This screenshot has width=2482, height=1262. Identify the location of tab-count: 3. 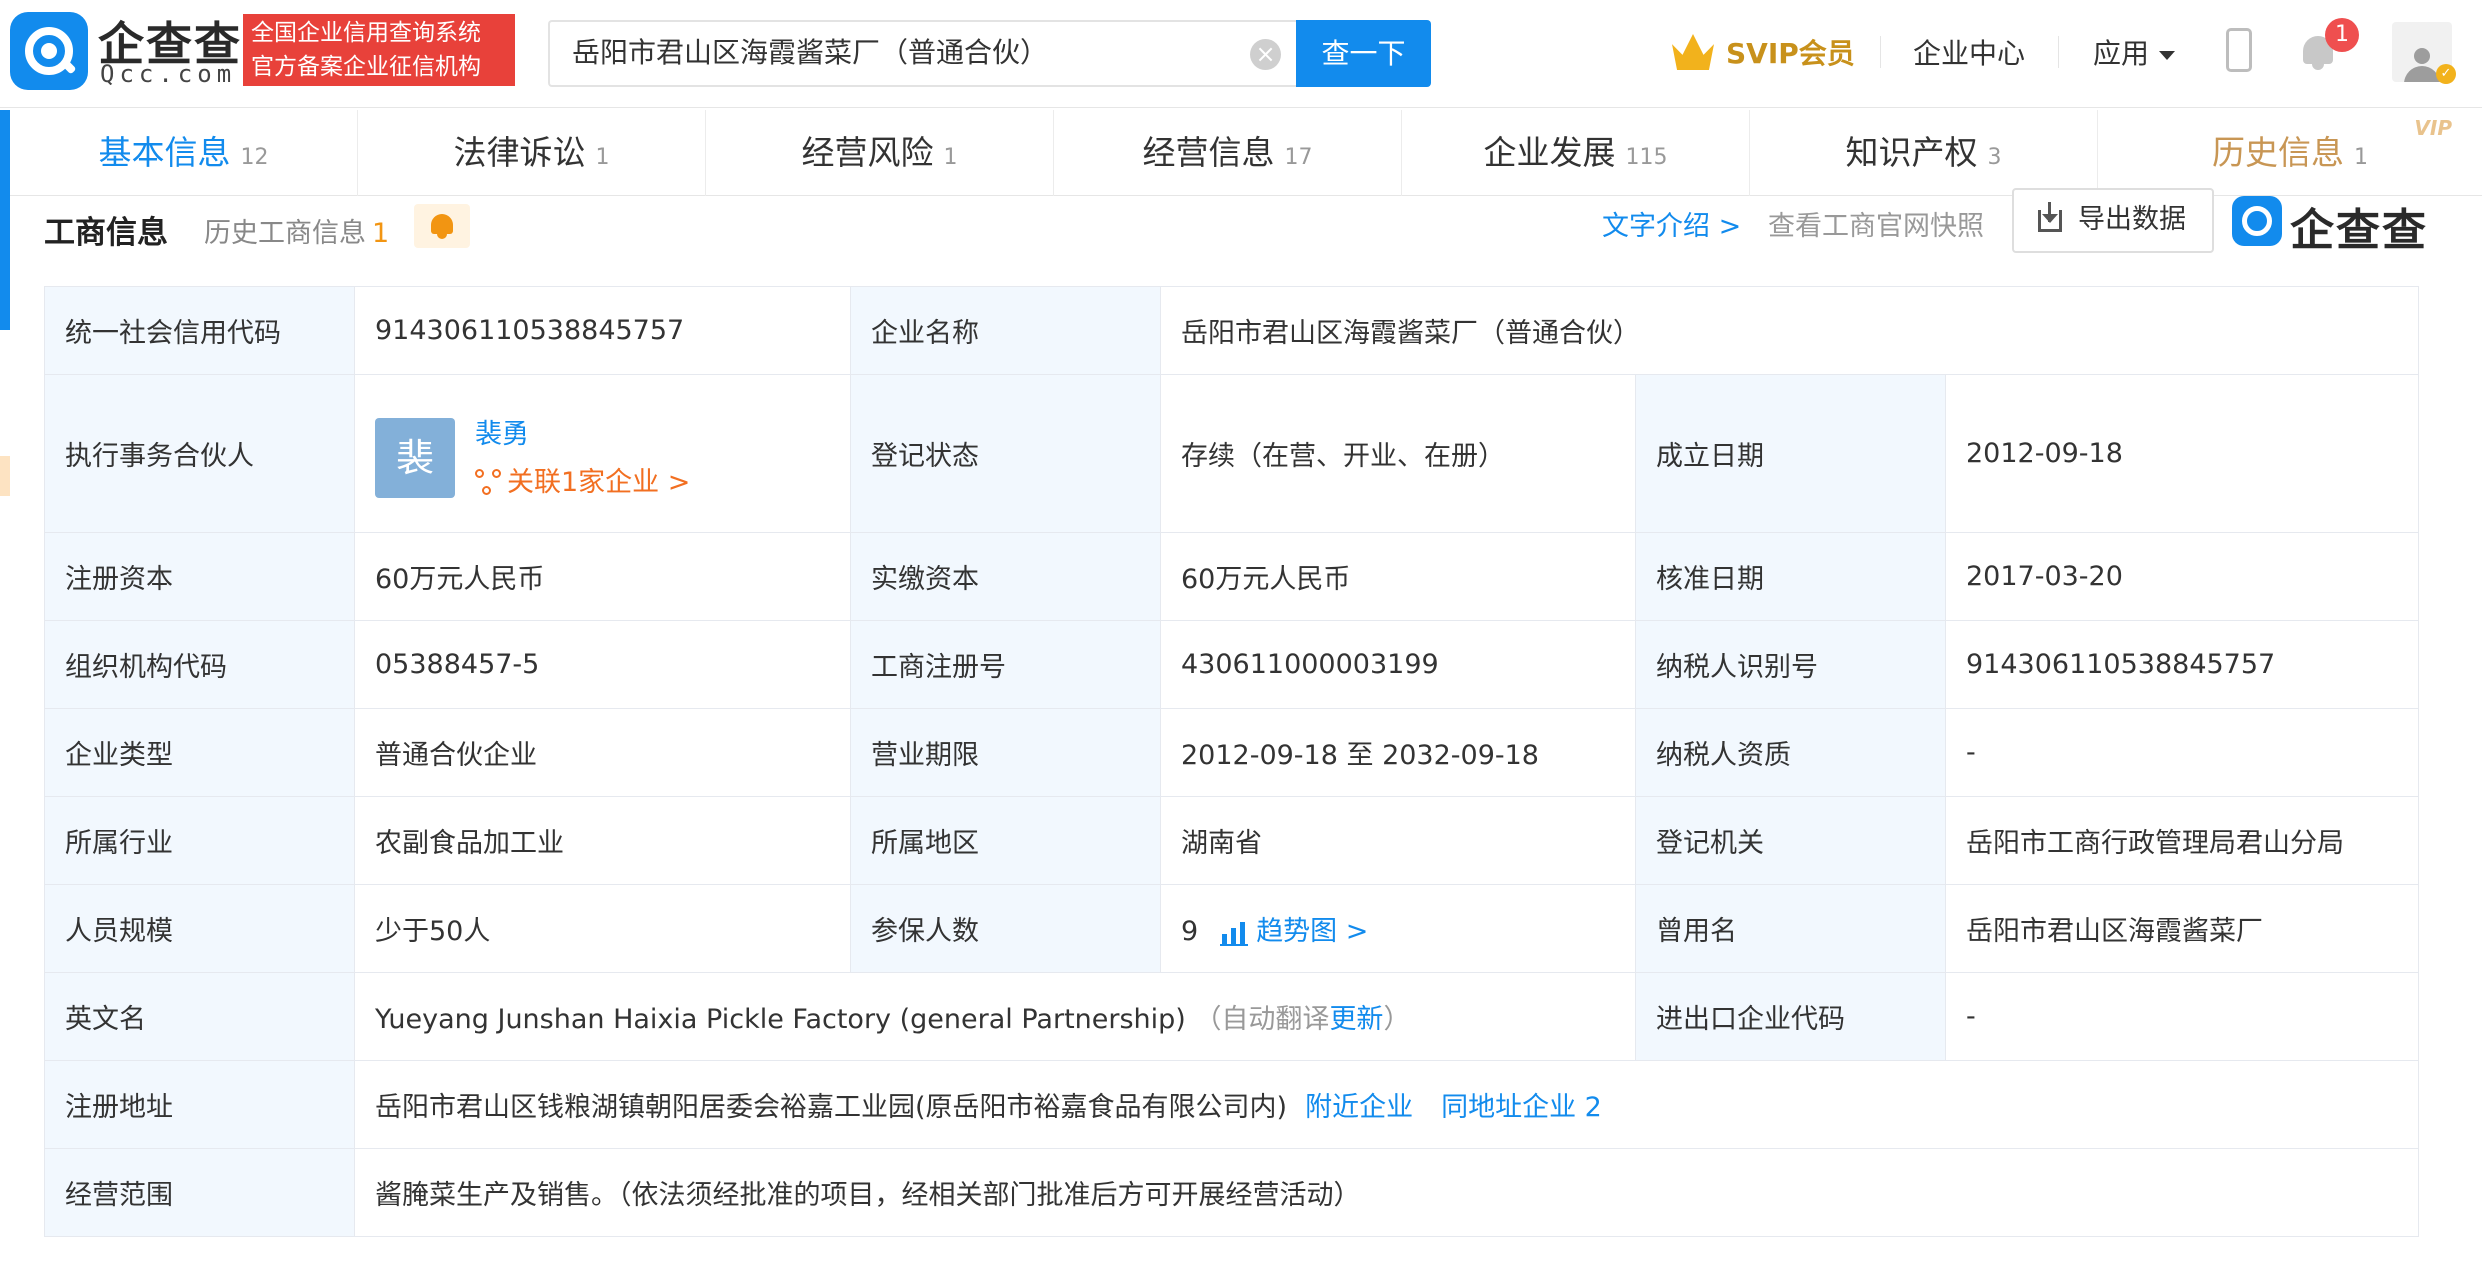
(1994, 157).